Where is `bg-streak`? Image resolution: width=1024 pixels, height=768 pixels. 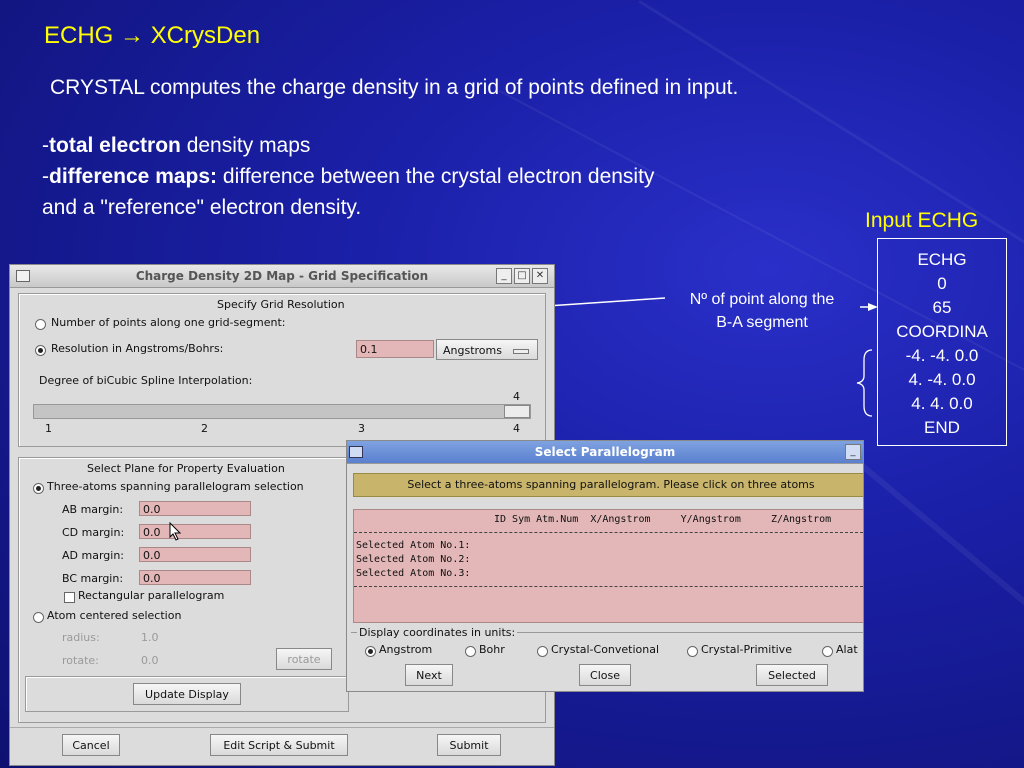
bg-streak is located at coordinates (940, 559).